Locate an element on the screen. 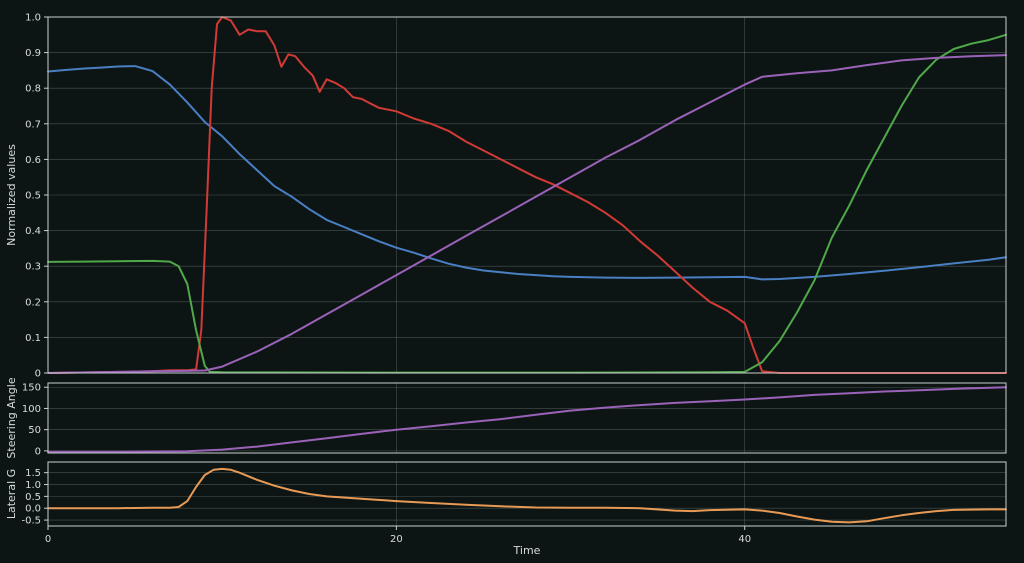 This screenshot has height=563, width=1024. y-axis-title: Lateral G is located at coordinates (11, 494).